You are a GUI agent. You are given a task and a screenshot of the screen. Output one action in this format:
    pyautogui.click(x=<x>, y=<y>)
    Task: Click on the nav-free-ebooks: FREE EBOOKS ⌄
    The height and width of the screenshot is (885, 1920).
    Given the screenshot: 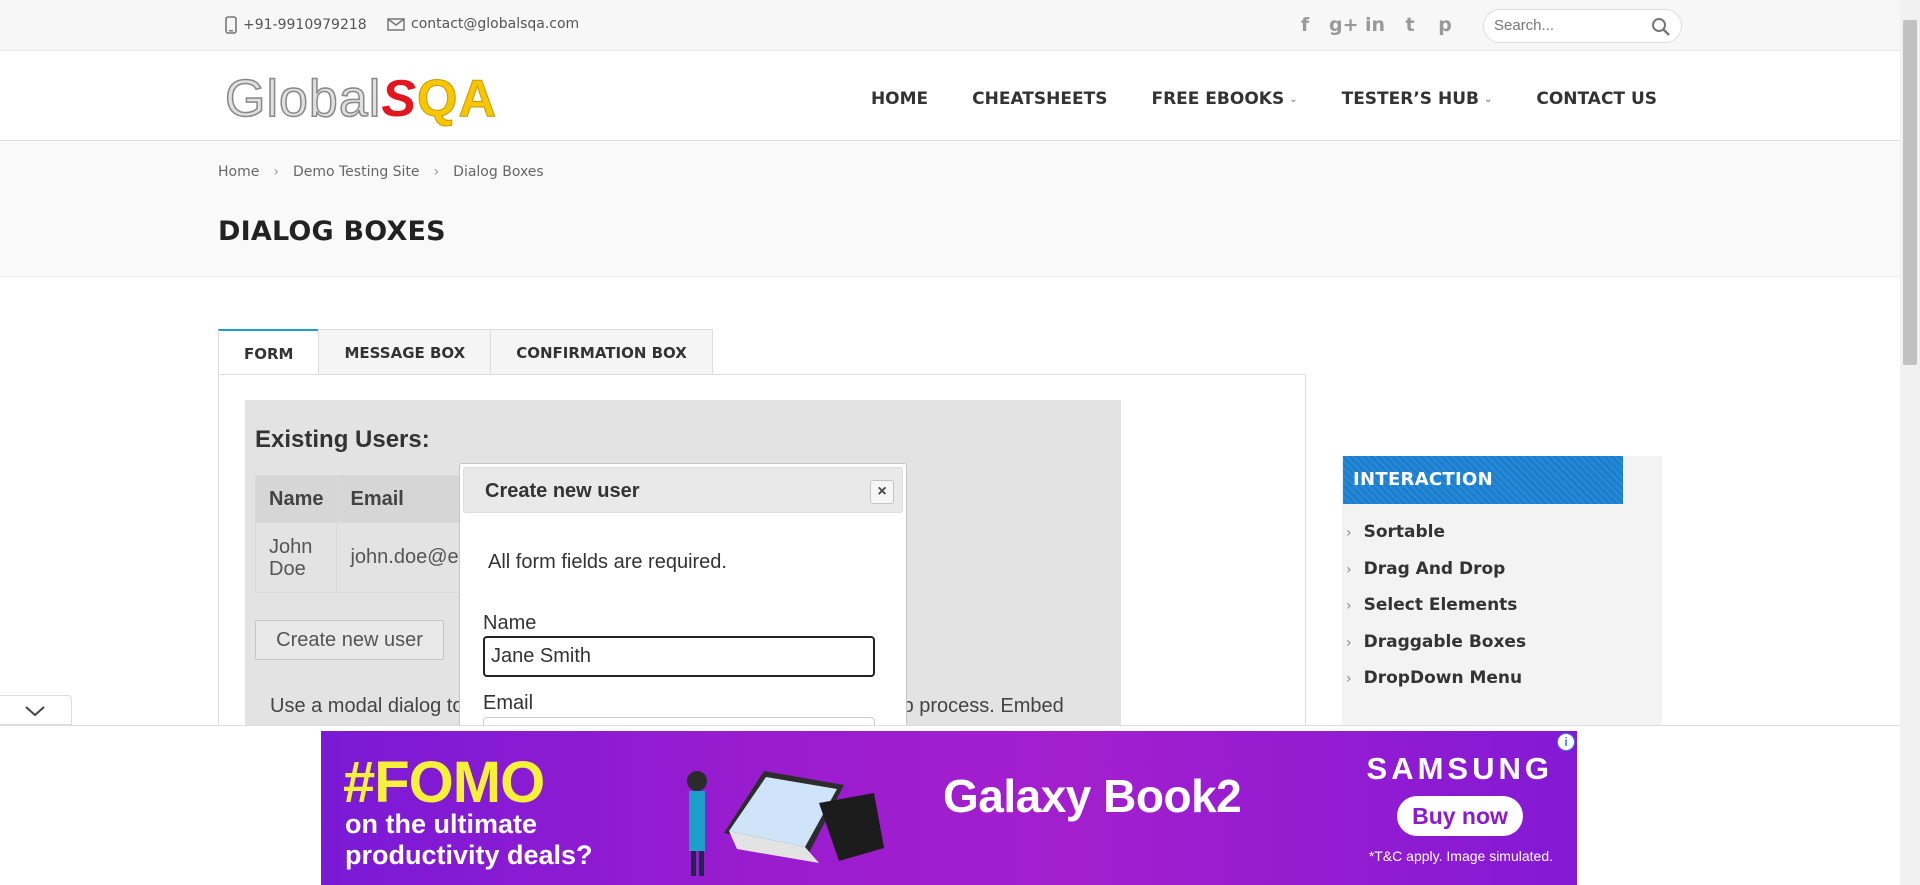 What is the action you would take?
    pyautogui.click(x=1224, y=99)
    